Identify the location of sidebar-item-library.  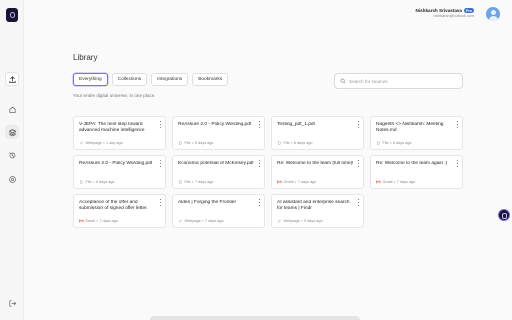
(12, 132).